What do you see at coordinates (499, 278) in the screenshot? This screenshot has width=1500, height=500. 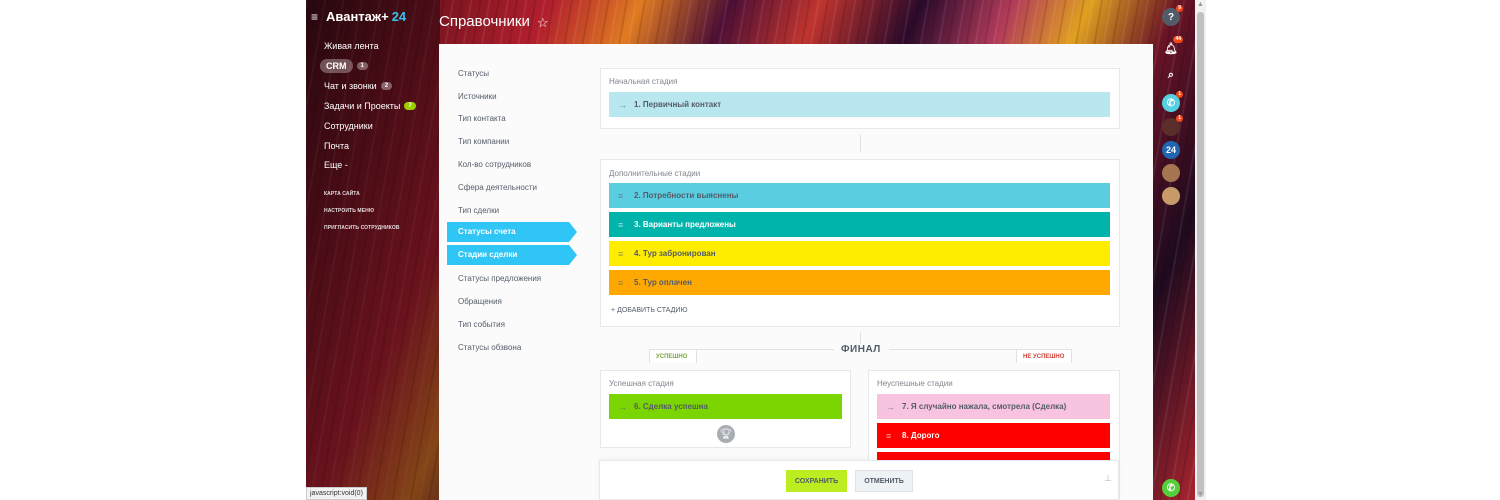 I see `nav-item-quote-statuses: Статусы предложения` at bounding box center [499, 278].